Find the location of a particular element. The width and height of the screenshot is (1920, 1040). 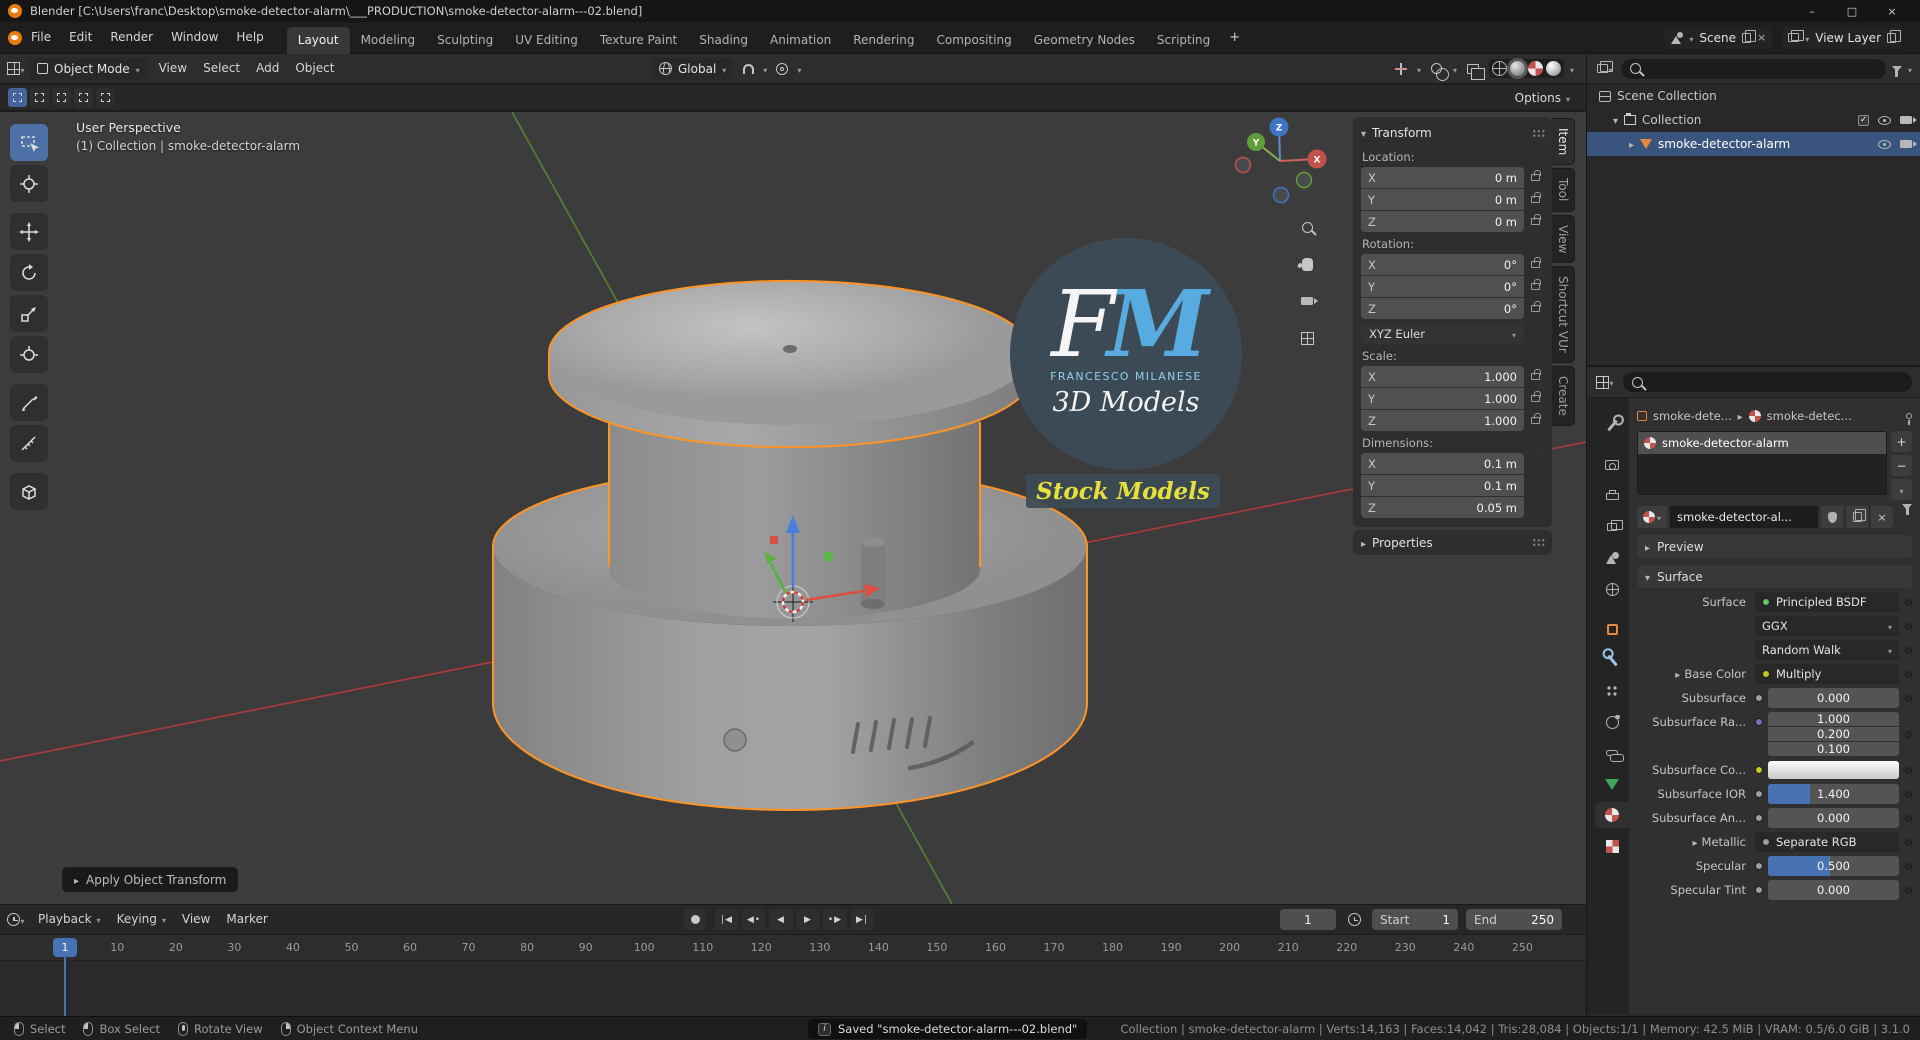

transport-button: ◀ is located at coordinates (781, 919).